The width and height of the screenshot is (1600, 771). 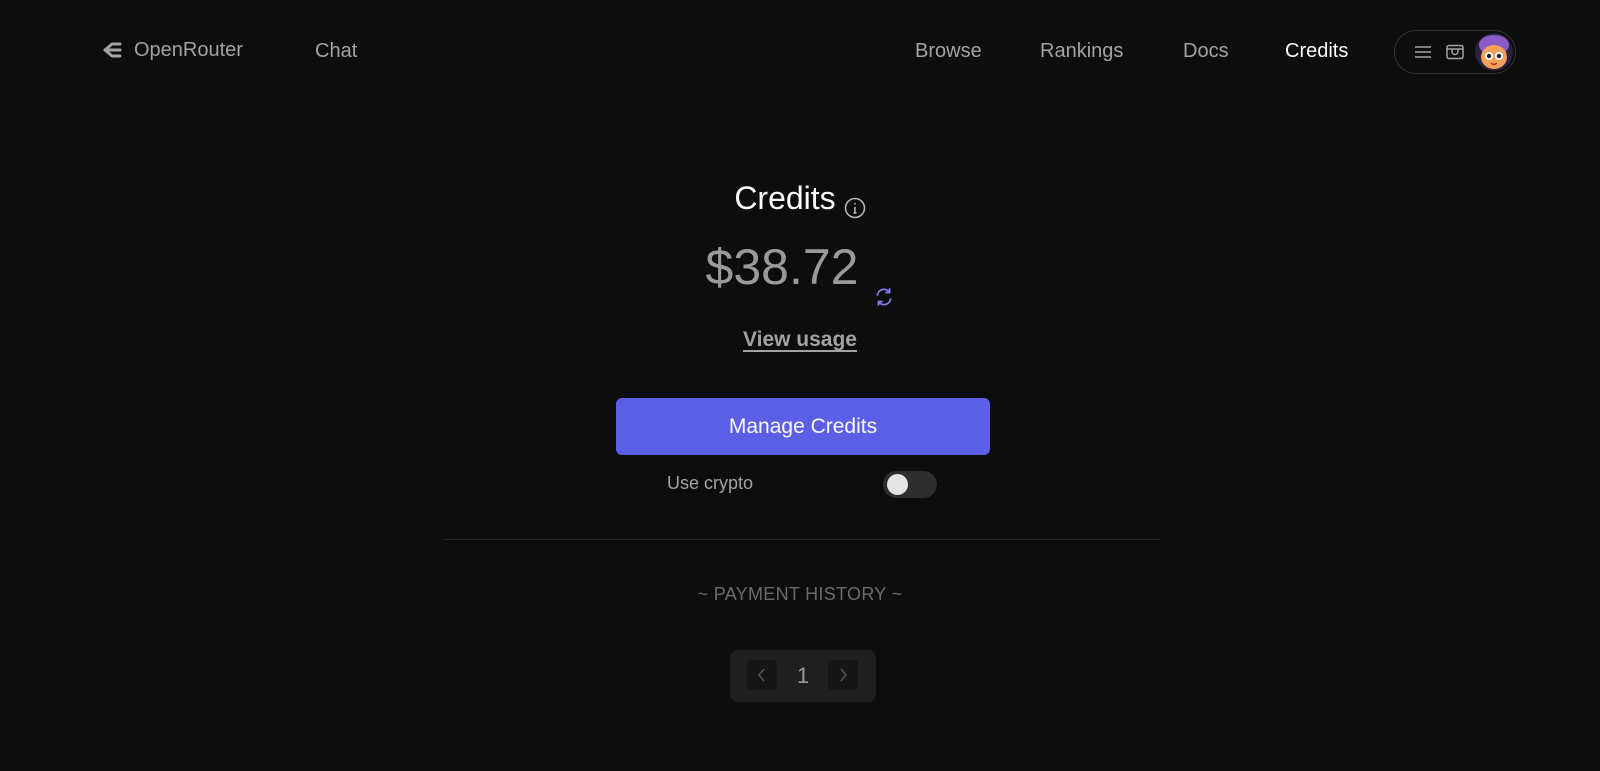 I want to click on credits-title: Credits, so click(x=785, y=198).